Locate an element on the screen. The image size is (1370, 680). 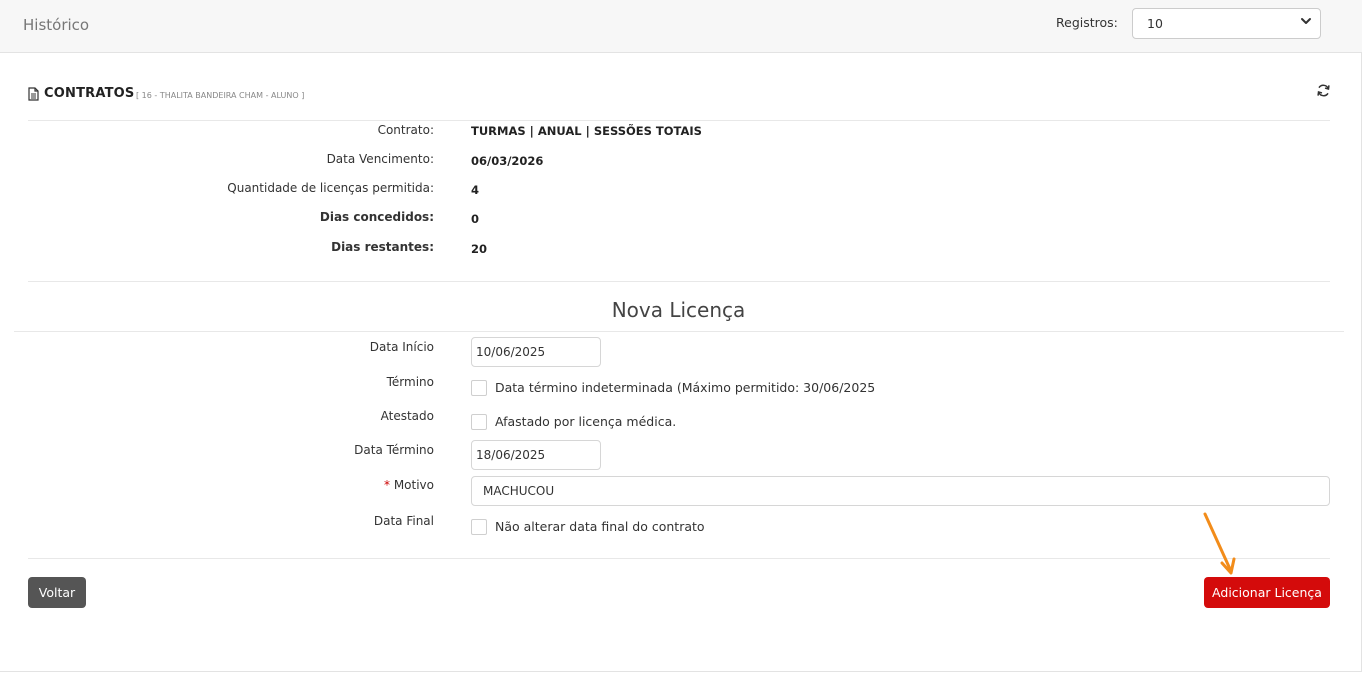
top-bar: Histórico Registros: 10 is located at coordinates (681, 26).